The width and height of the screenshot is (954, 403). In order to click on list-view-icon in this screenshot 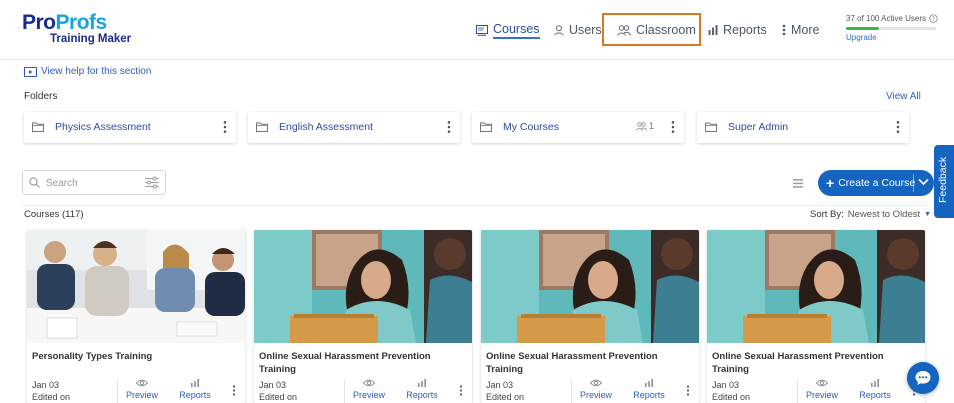, I will do `click(798, 183)`.